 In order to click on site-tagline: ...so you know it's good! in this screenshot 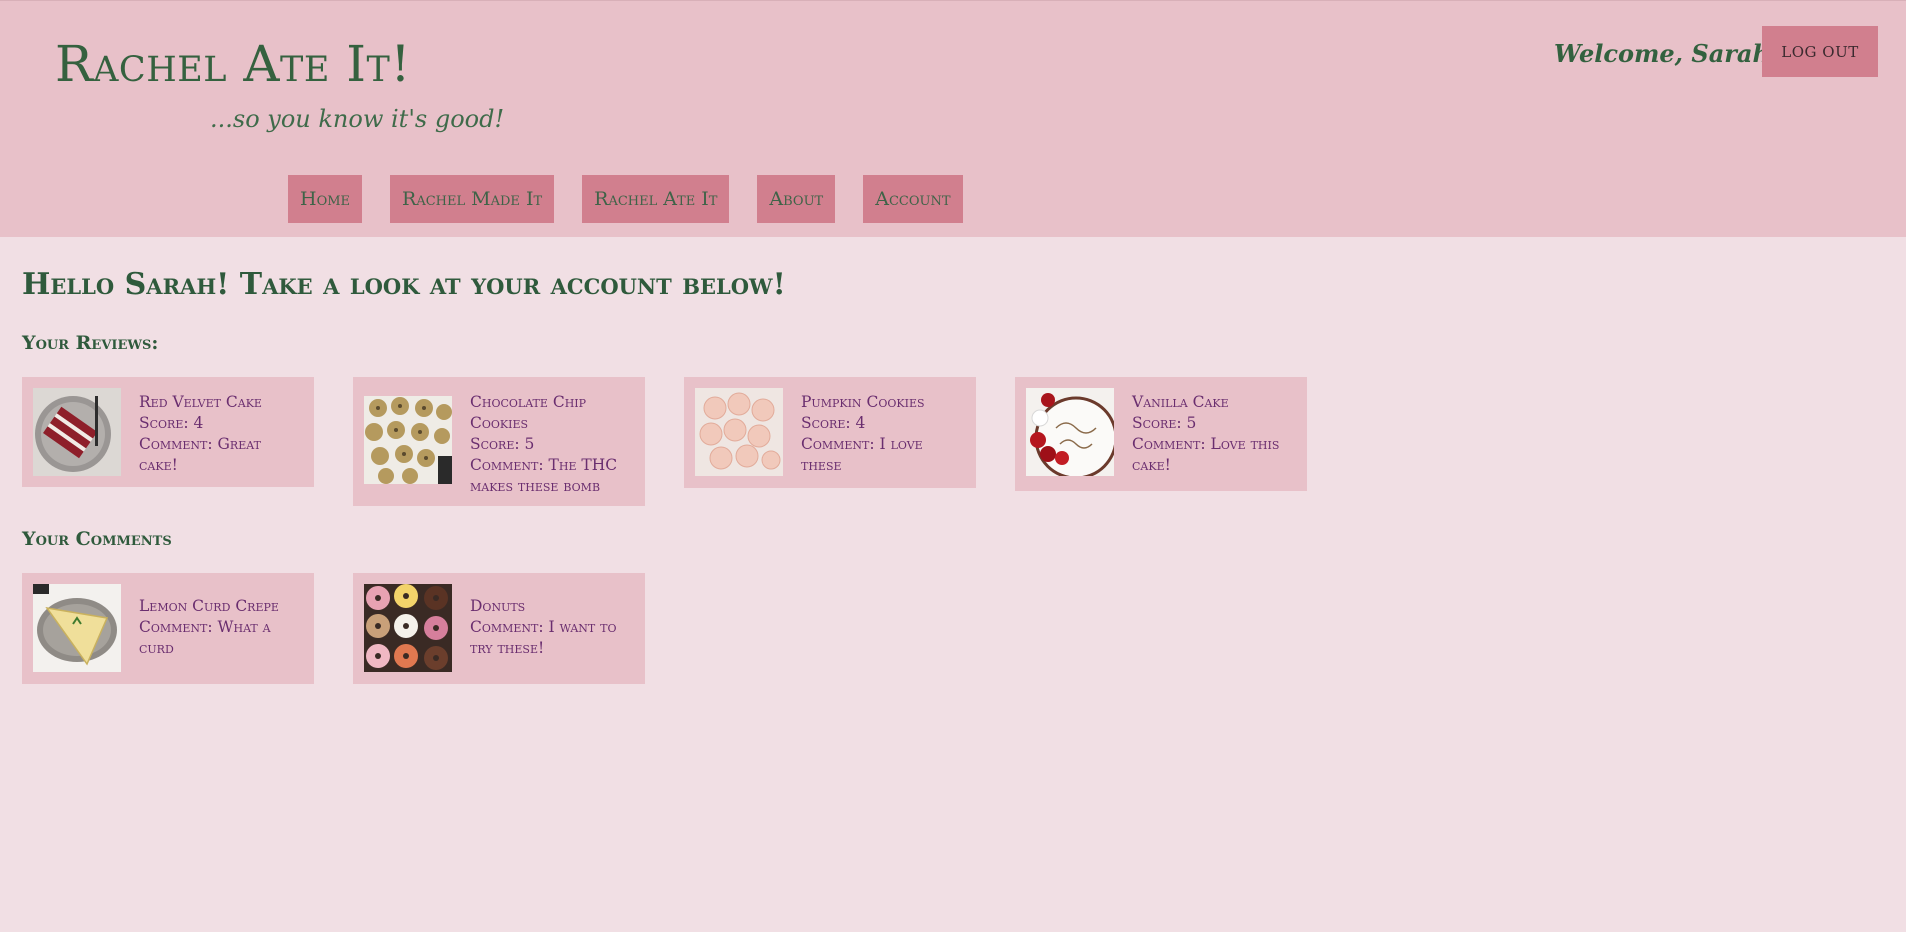, I will do `click(357, 119)`.